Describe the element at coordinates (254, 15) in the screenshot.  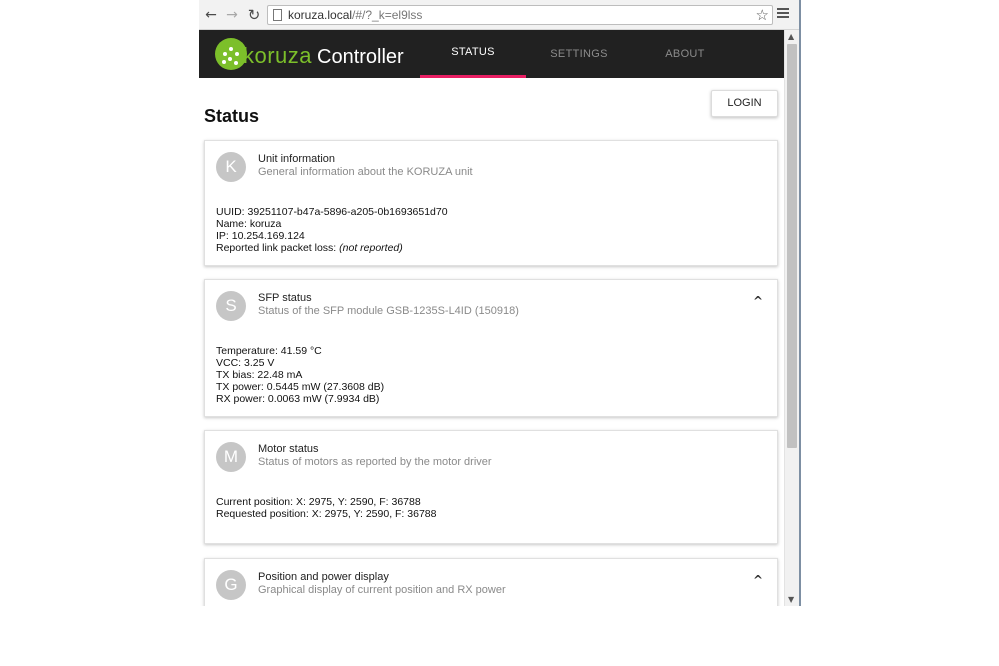
I see `reload-icon: ↻` at that location.